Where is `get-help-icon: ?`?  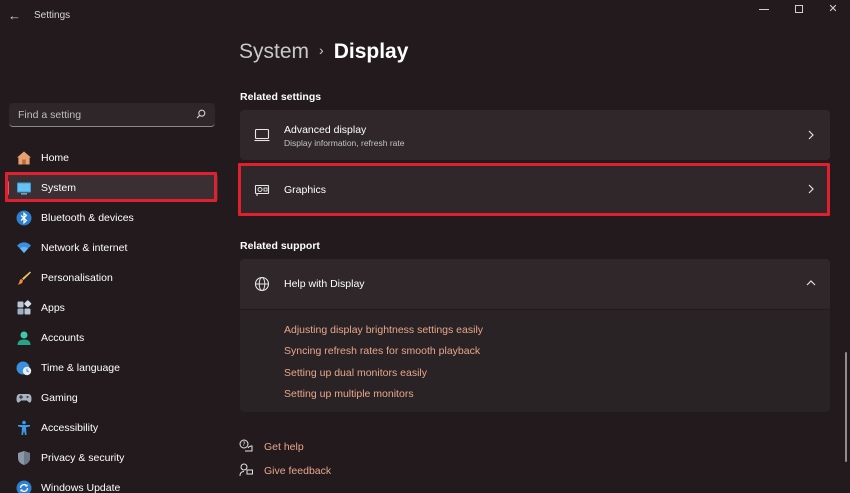
get-help-icon: ? is located at coordinates (246, 445).